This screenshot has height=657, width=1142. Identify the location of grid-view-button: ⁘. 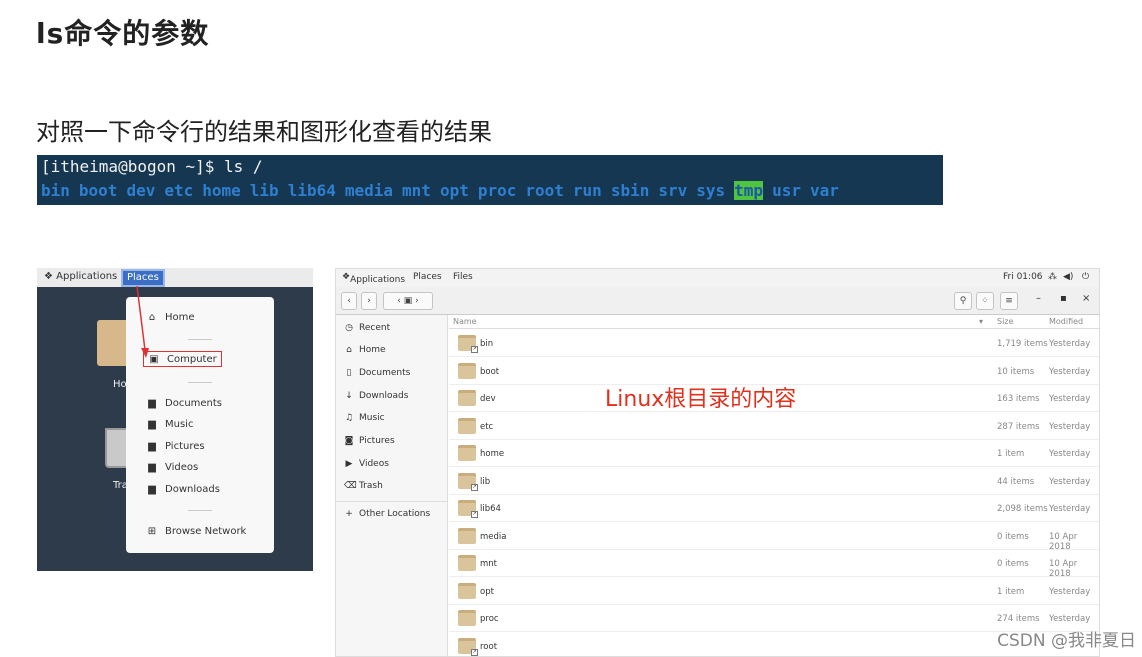
(985, 301).